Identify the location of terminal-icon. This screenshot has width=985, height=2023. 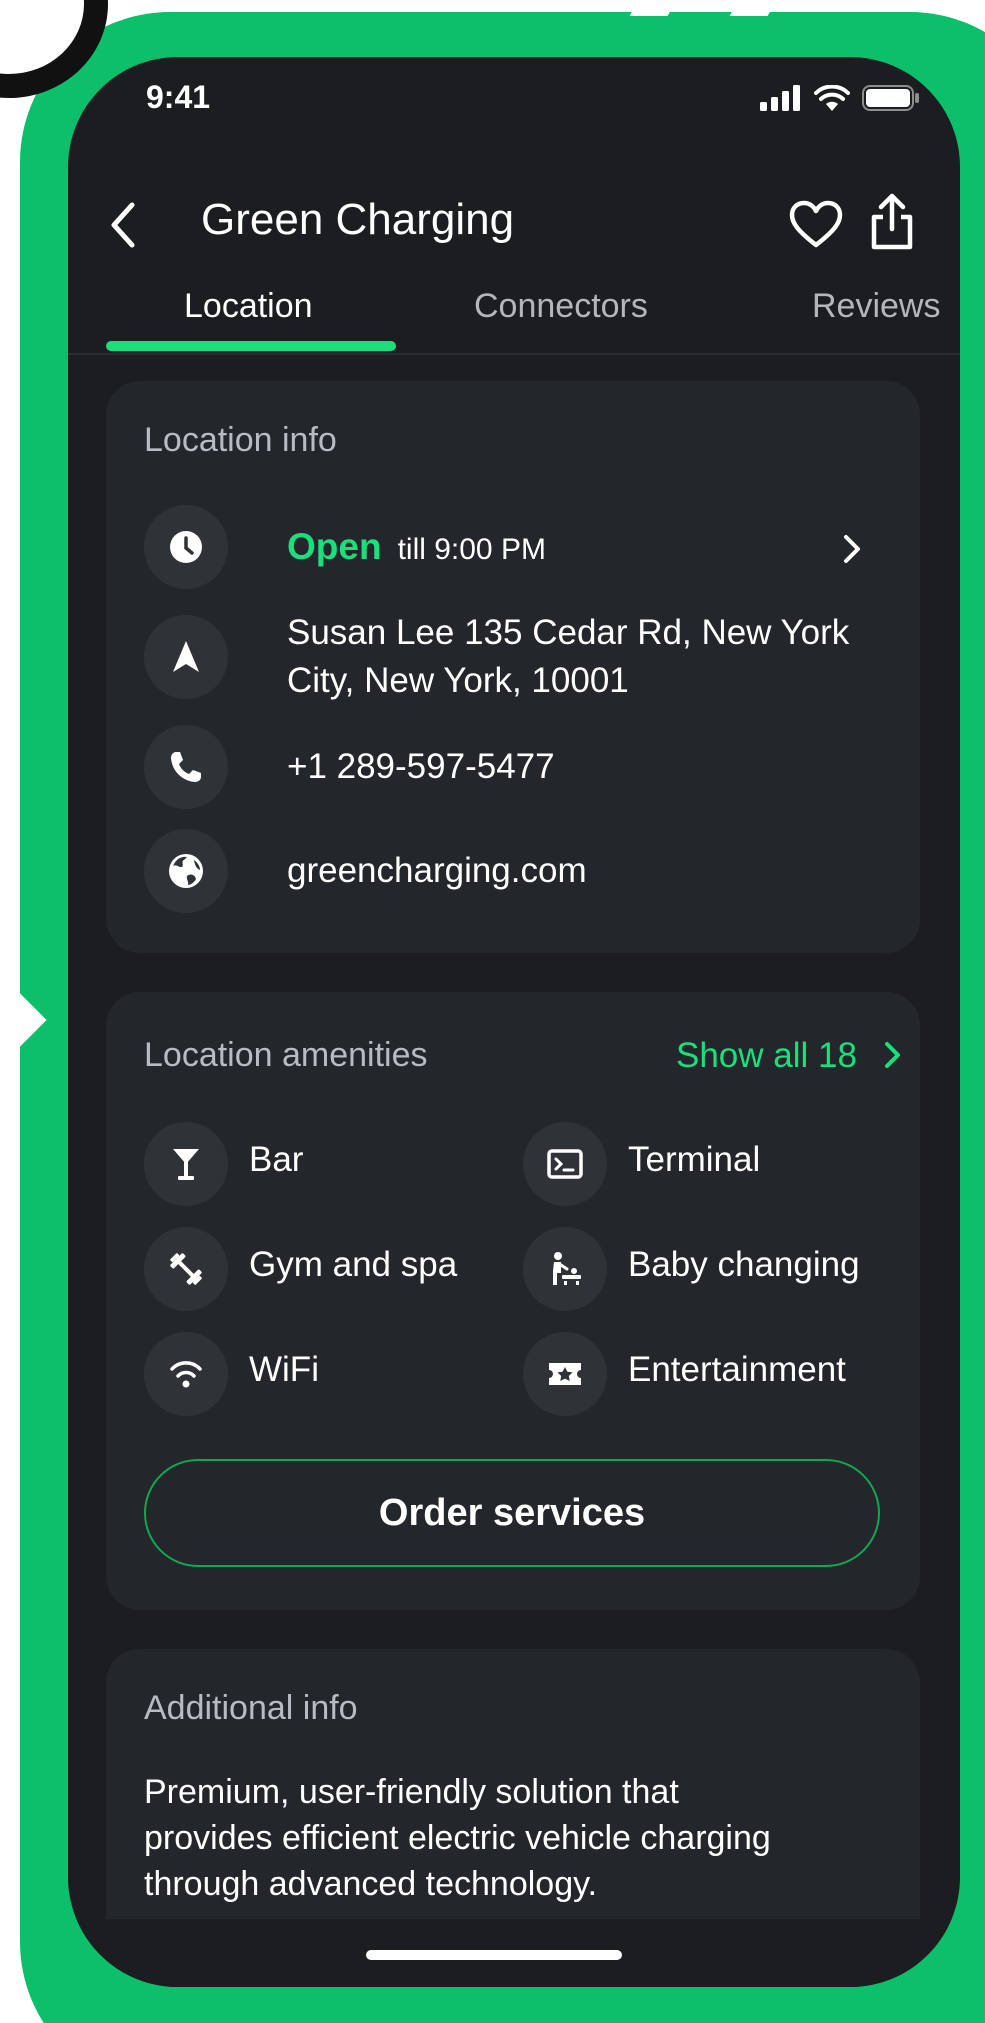
(565, 1164).